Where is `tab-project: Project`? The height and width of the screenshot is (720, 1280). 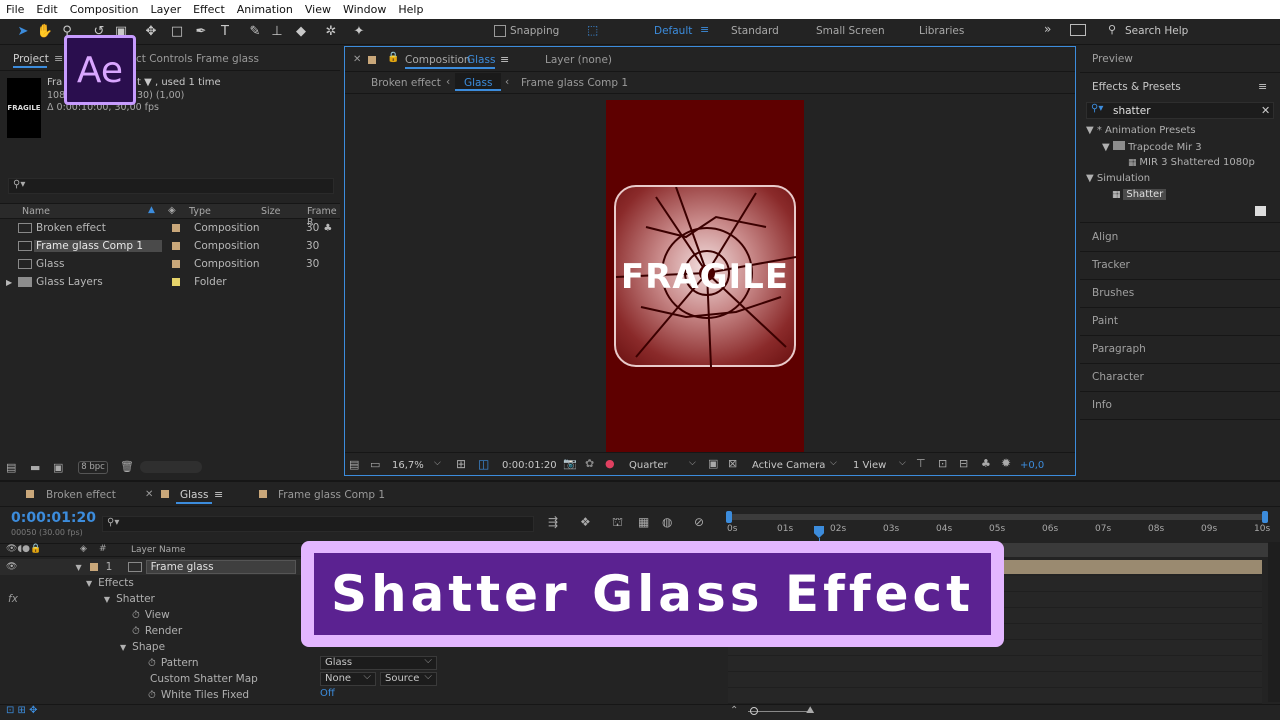
tab-project: Project is located at coordinates (31, 59).